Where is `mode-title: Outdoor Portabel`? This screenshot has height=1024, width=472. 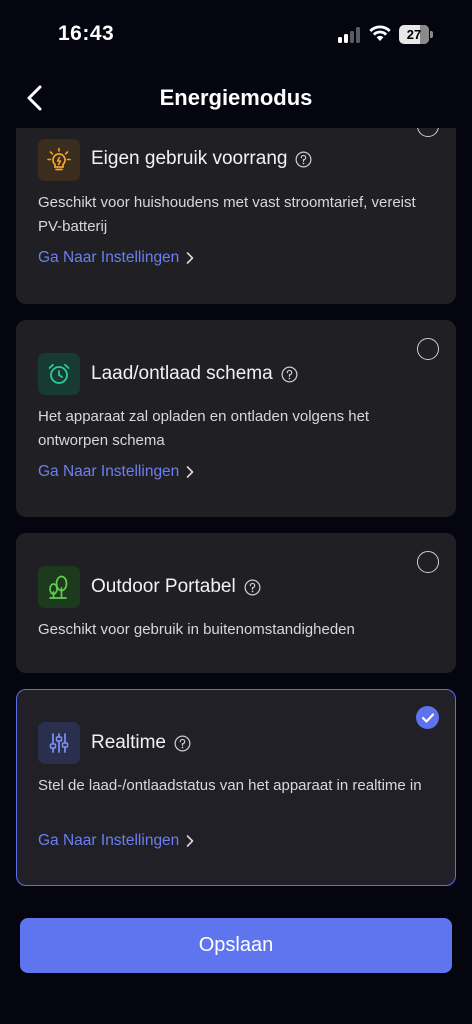
mode-title: Outdoor Portabel is located at coordinates (176, 587).